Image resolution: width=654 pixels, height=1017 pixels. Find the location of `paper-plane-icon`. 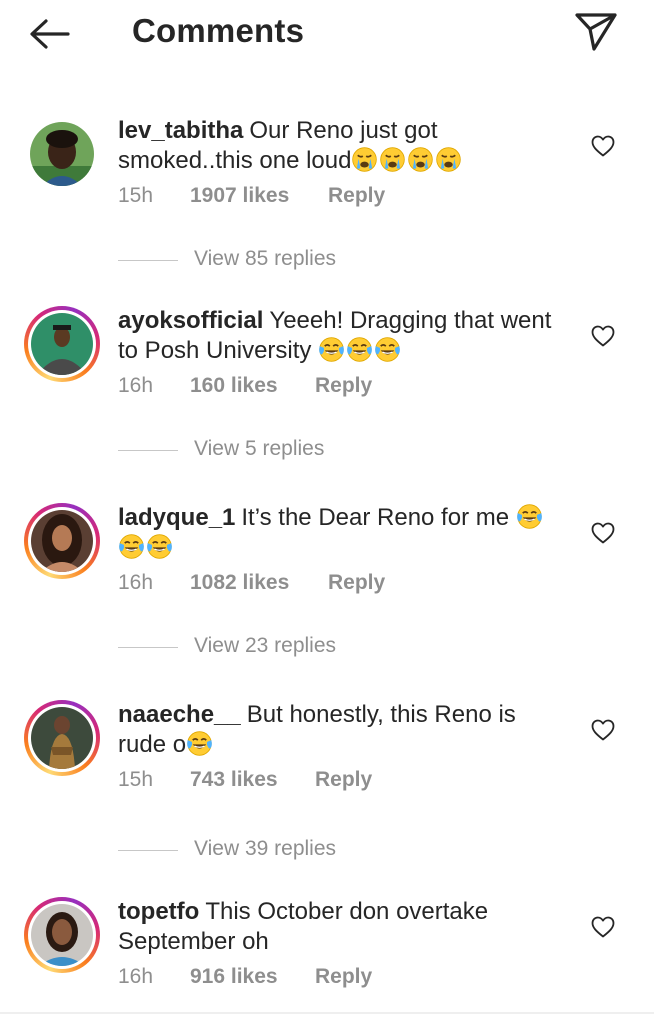

paper-plane-icon is located at coordinates (596, 32).